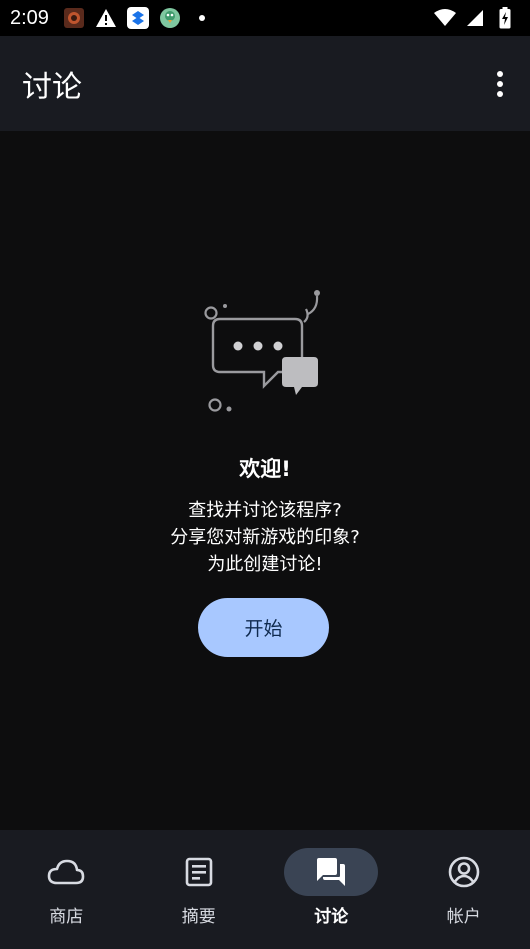  I want to click on feed-icon, so click(199, 872).